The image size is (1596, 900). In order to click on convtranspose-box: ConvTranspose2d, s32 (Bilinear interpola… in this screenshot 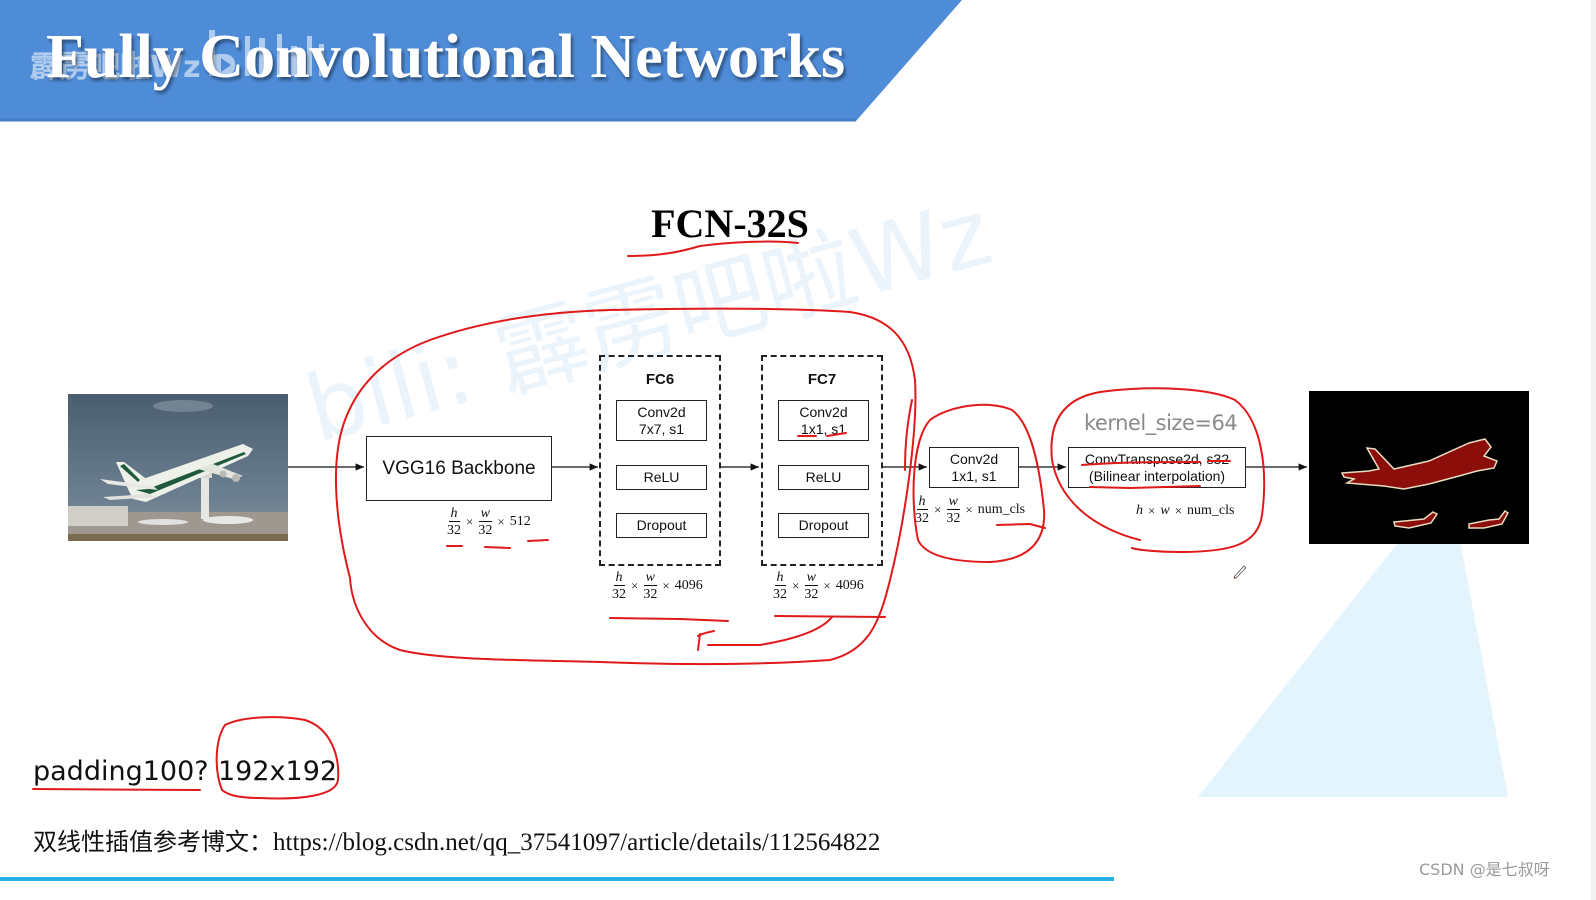, I will do `click(1157, 467)`.